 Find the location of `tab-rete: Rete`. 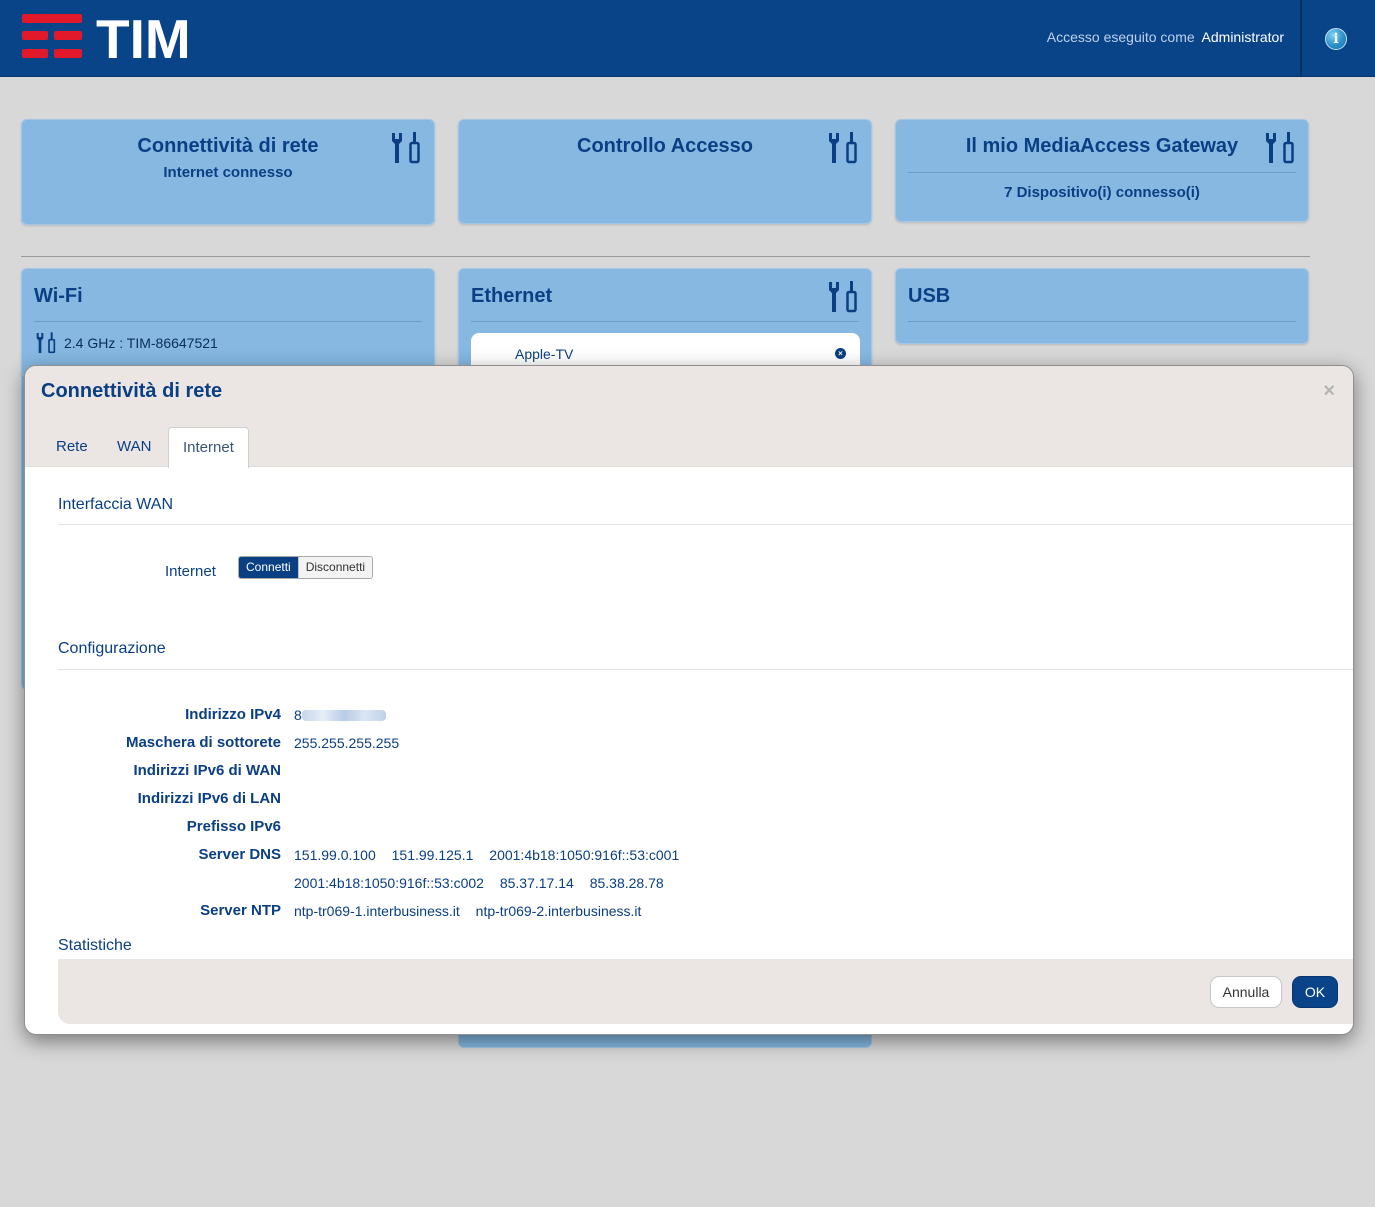

tab-rete: Rete is located at coordinates (72, 446).